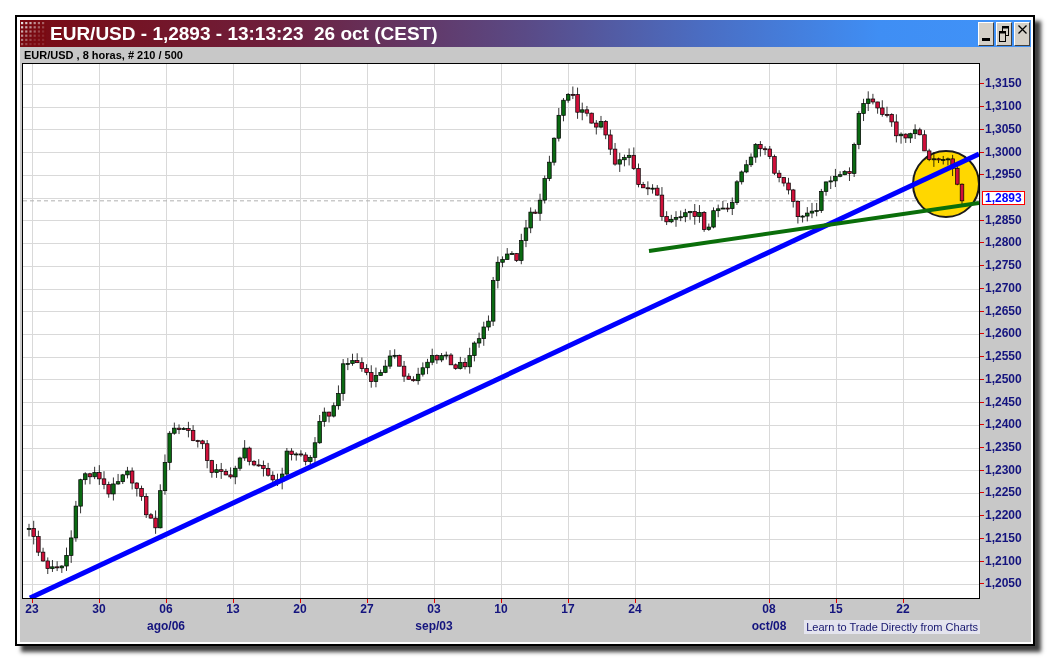 This screenshot has width=1051, height=663. What do you see at coordinates (836, 609) in the screenshot?
I see `date-label: 15` at bounding box center [836, 609].